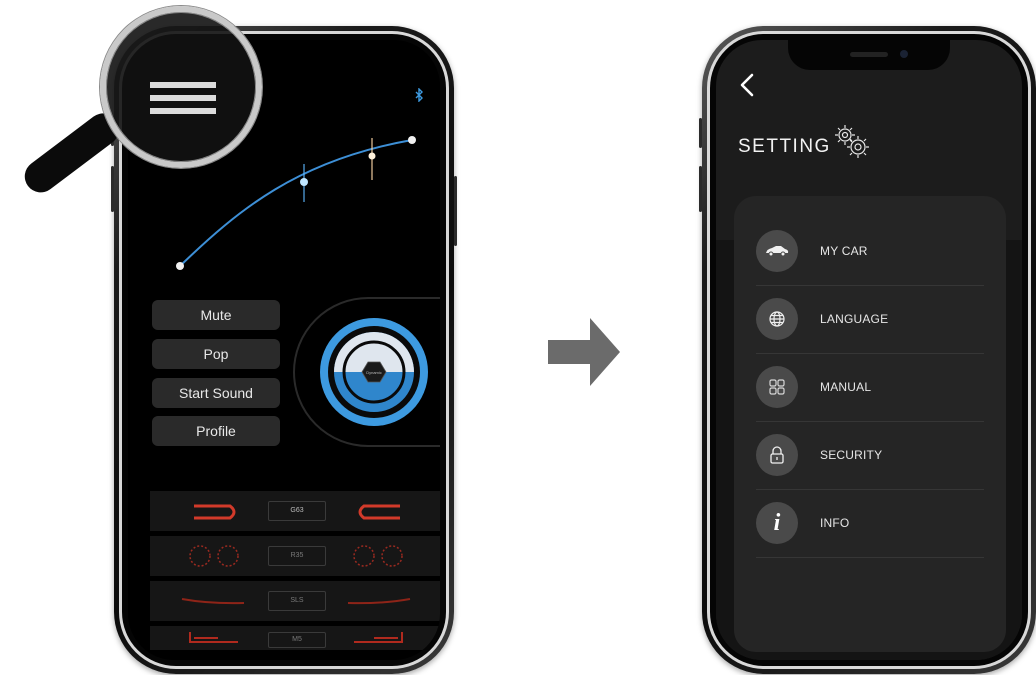 The image size is (1036, 675). I want to click on preset-row: SLS, so click(295, 601).